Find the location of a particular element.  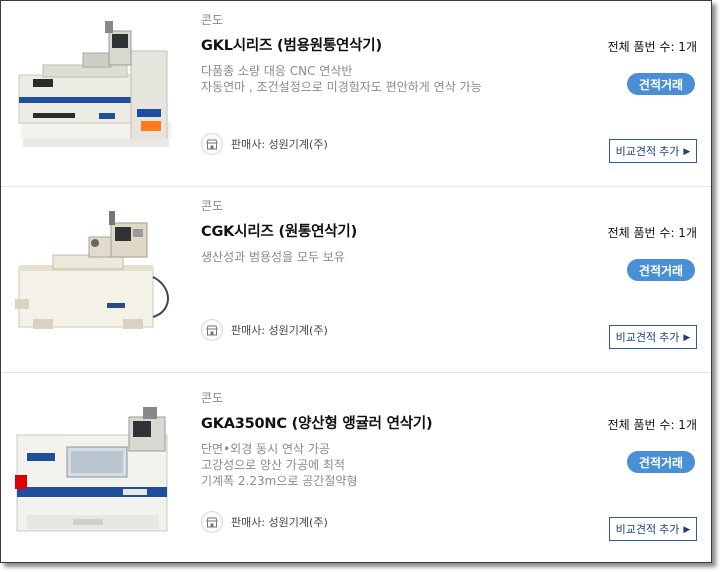

description-line: 단면•외경 동시 연삭 가공 is located at coordinates (265, 449).